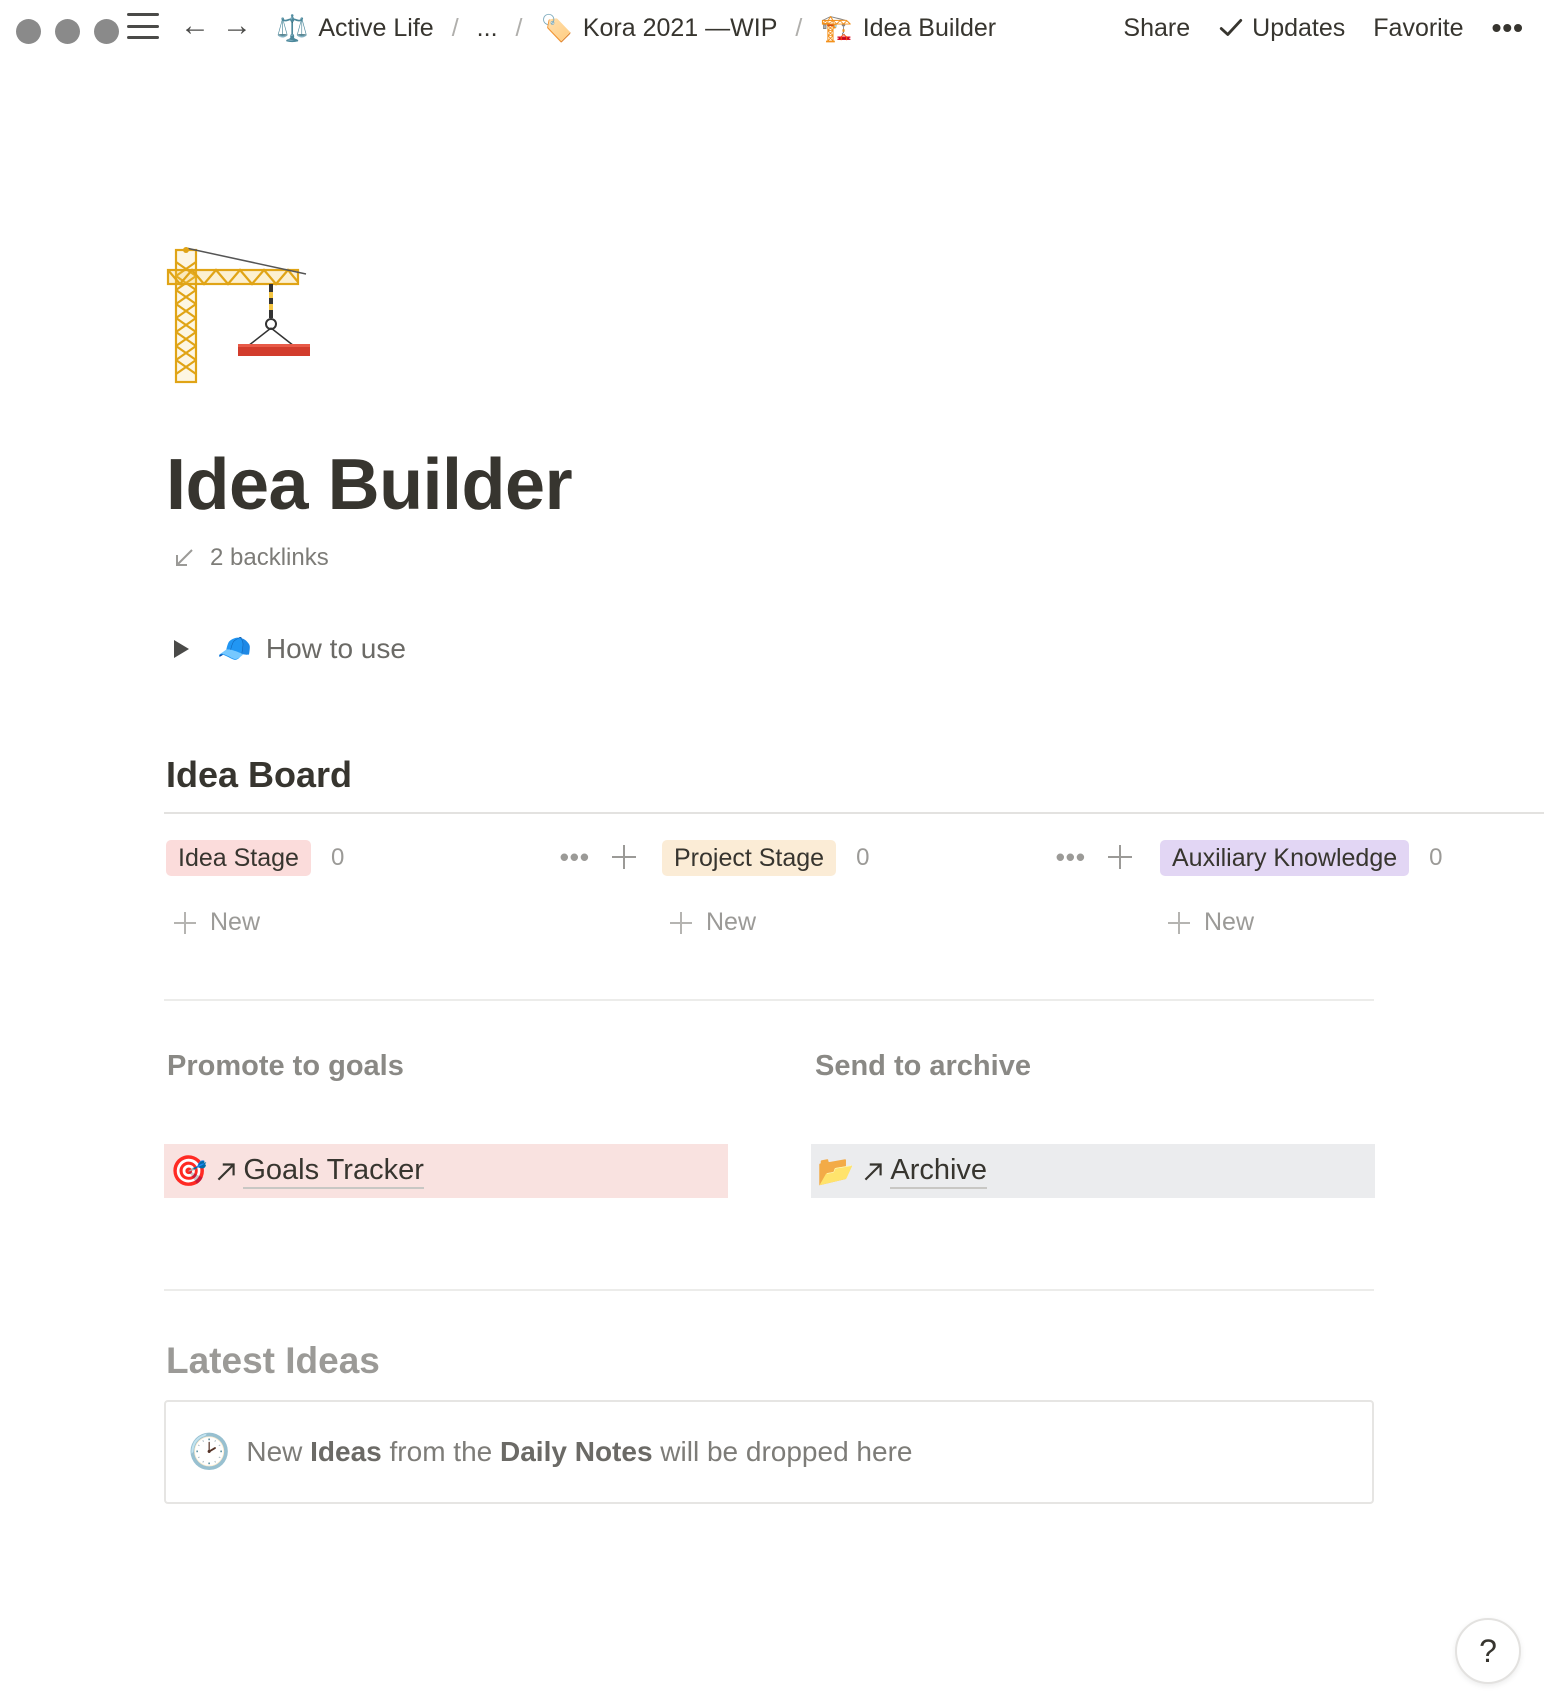  What do you see at coordinates (195, 26) in the screenshot?
I see `back-arrow-icon: ←` at bounding box center [195, 26].